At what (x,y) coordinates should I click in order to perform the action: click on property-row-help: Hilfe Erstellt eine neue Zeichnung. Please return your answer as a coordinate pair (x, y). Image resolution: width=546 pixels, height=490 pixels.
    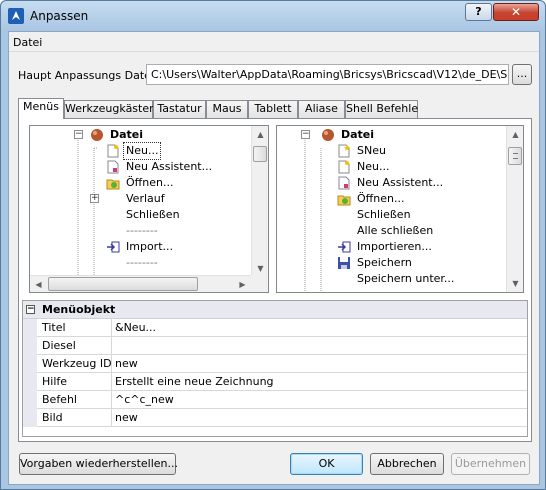
    Looking at the image, I should click on (275, 382).